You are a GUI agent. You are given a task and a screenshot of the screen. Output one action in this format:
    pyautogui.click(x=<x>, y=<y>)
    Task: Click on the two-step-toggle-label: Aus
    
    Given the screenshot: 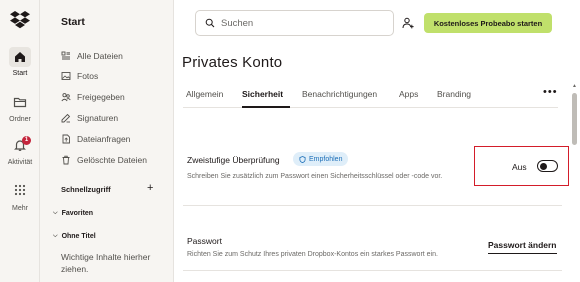 What is the action you would take?
    pyautogui.click(x=519, y=167)
    